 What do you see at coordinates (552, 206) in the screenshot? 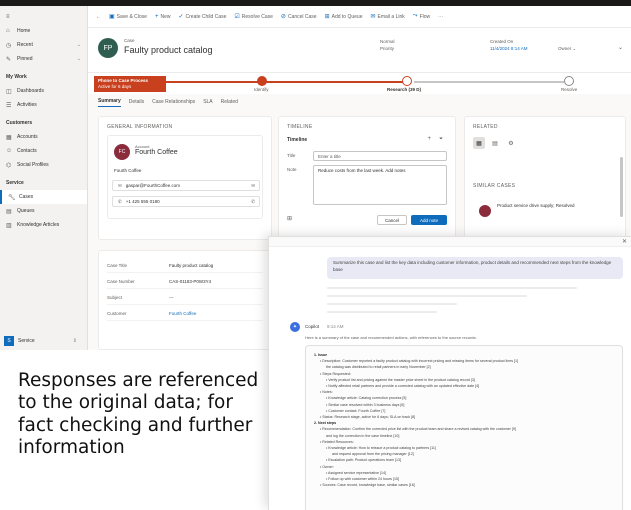
I see `similar-case-item: Product service drive supply; Resolved` at bounding box center [552, 206].